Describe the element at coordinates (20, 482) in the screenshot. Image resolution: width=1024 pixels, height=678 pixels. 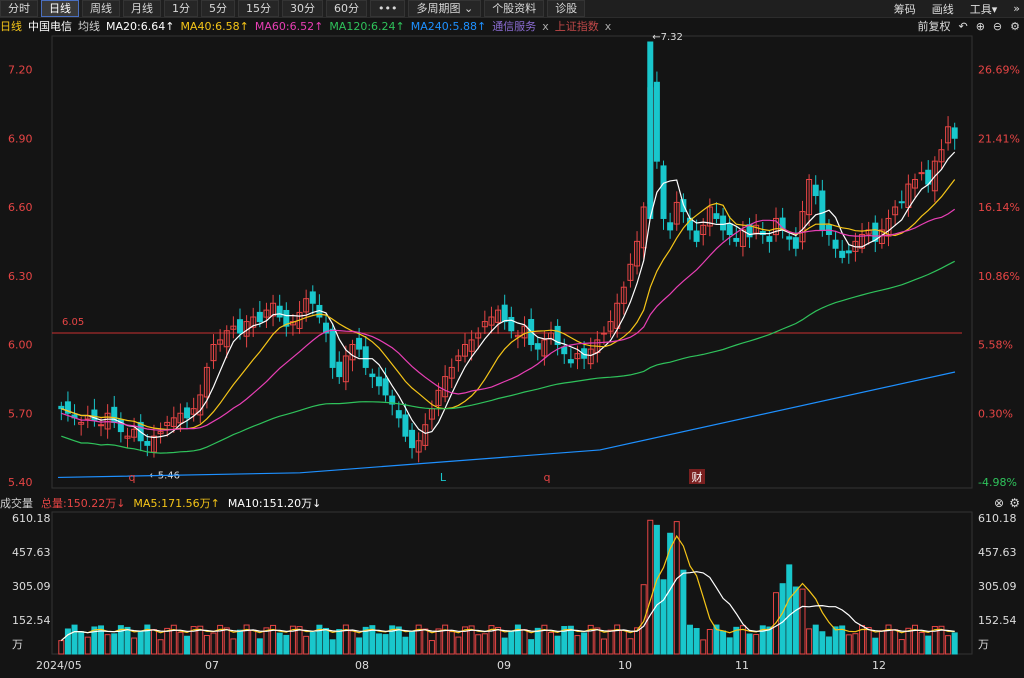
I see `price-tick-label: 5.40` at that location.